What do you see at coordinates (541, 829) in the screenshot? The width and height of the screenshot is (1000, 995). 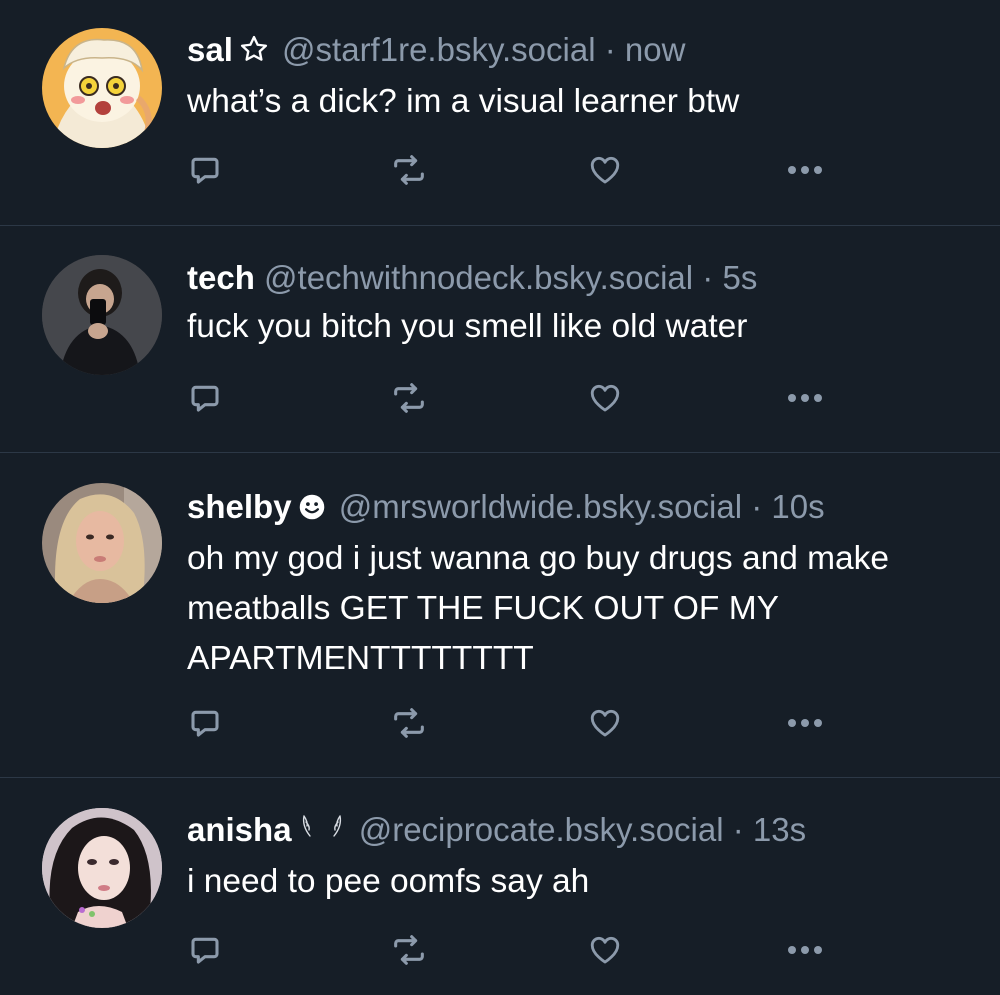 I see `handle: @reciprocate.bsky.social` at bounding box center [541, 829].